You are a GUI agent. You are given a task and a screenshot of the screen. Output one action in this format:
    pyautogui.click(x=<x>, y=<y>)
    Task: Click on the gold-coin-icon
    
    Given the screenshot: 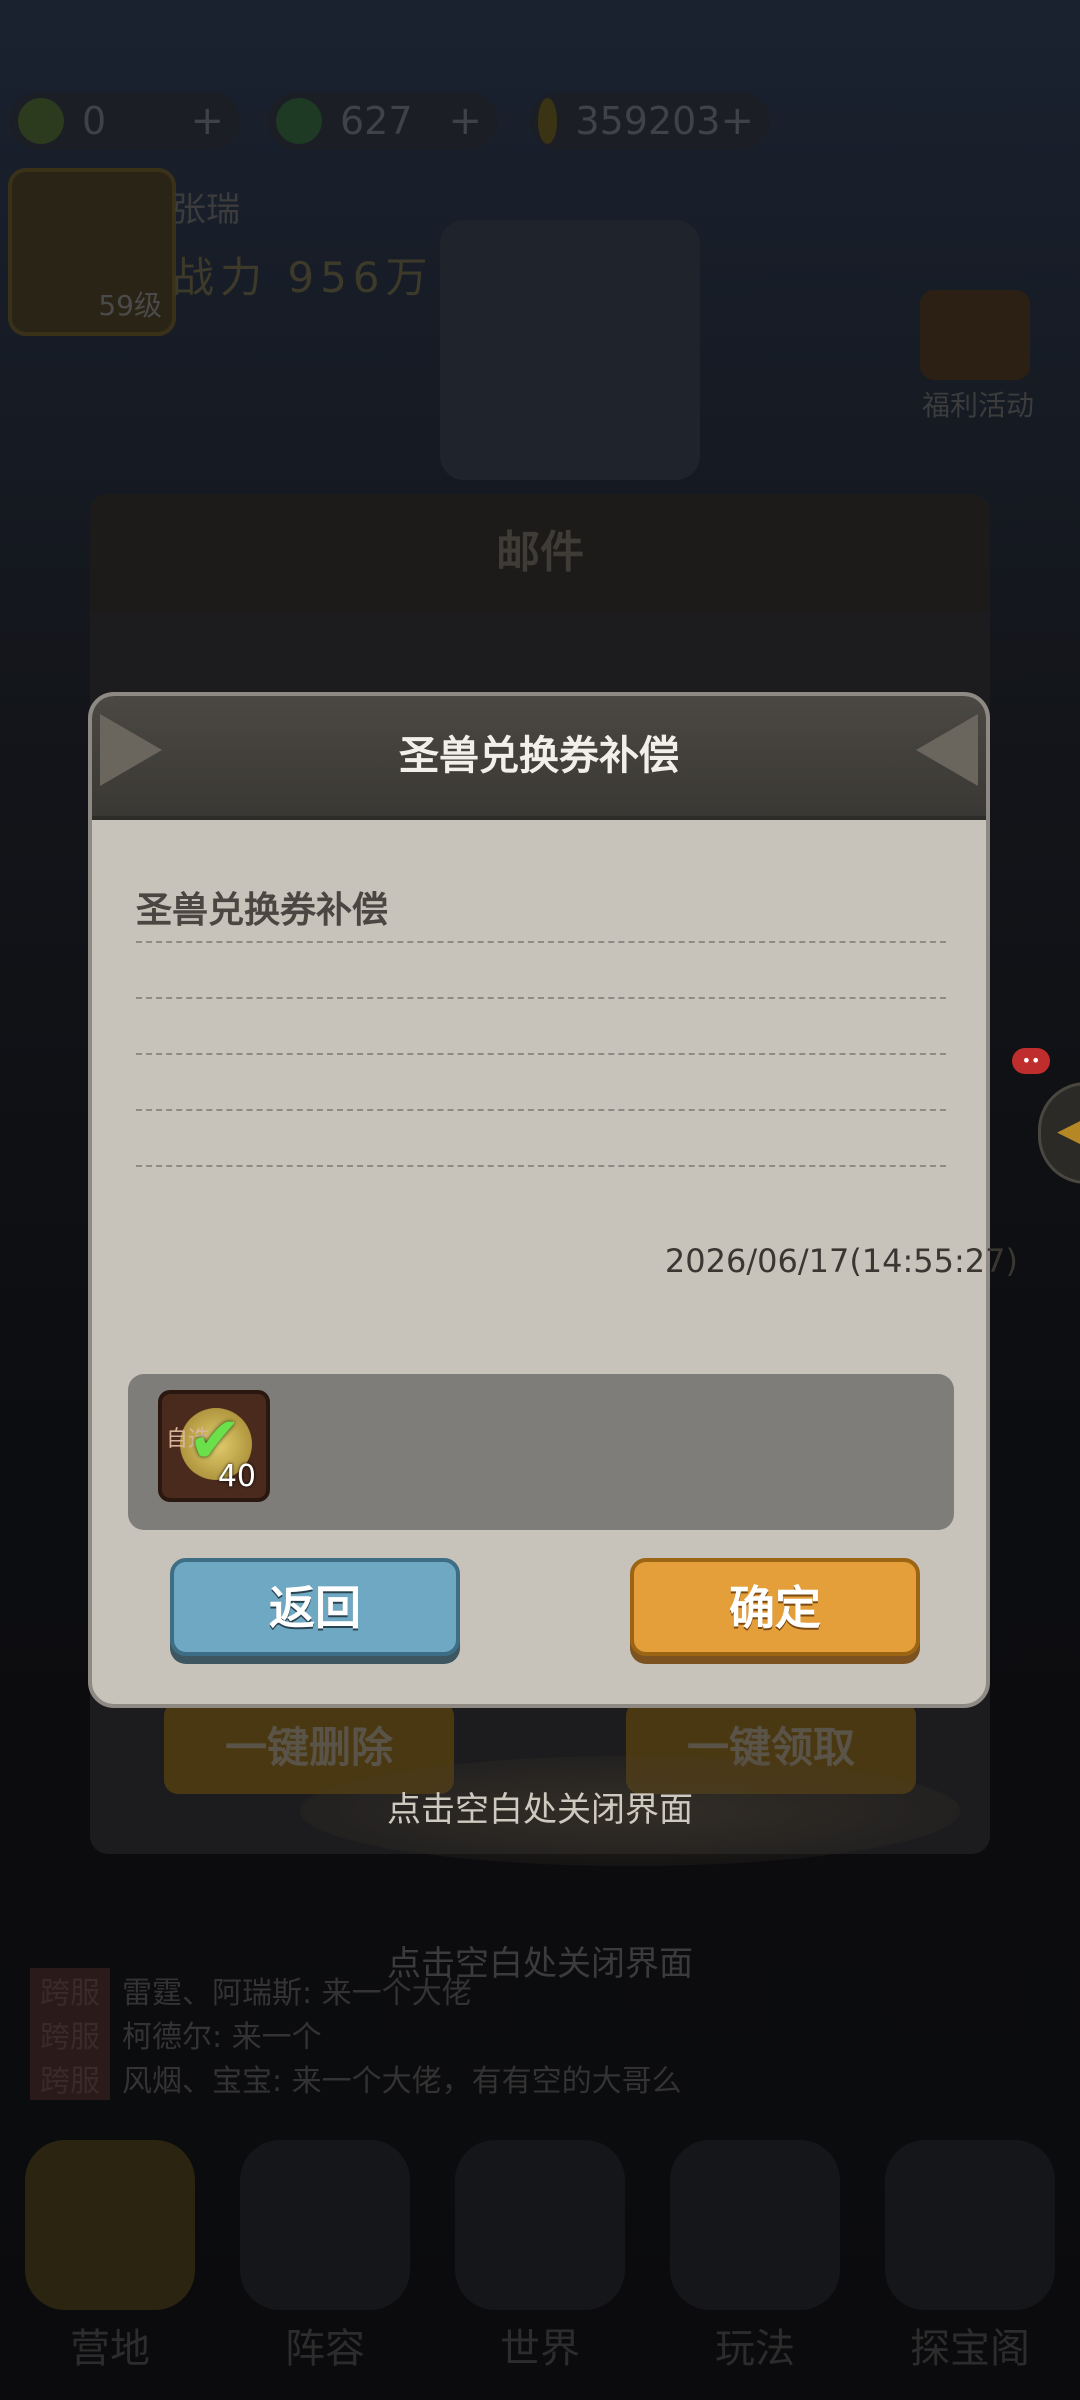 What is the action you would take?
    pyautogui.click(x=548, y=121)
    